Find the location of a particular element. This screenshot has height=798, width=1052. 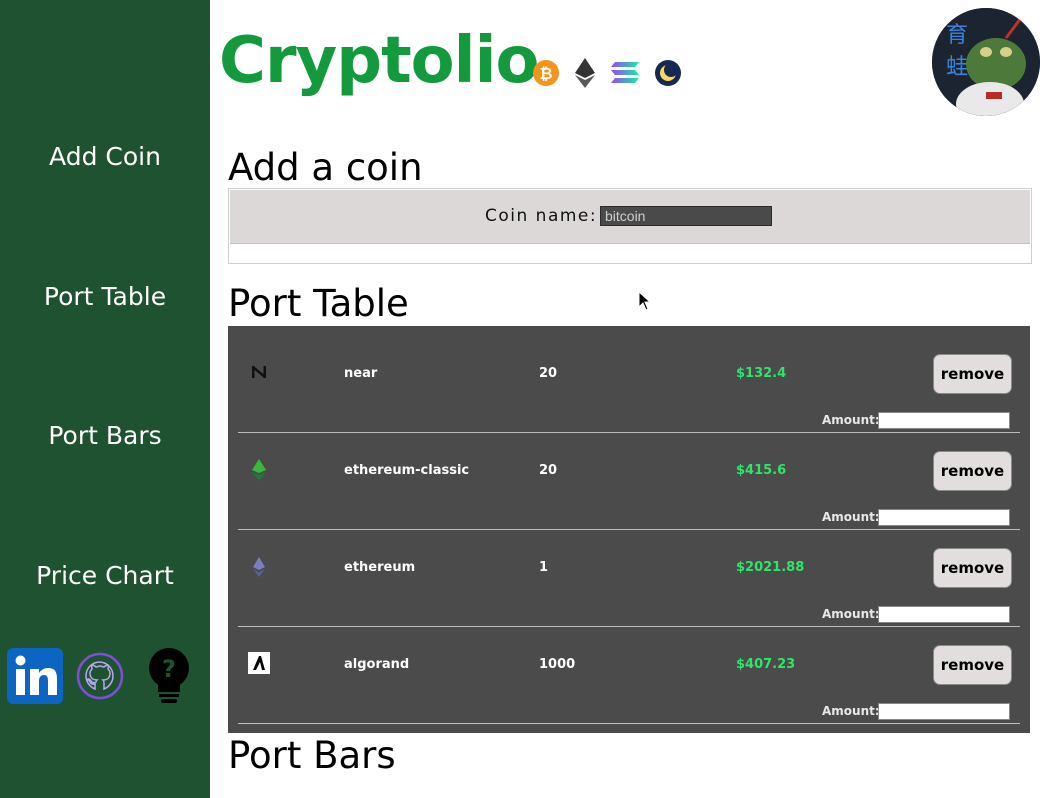

coin-quantity: 1 is located at coordinates (544, 567).